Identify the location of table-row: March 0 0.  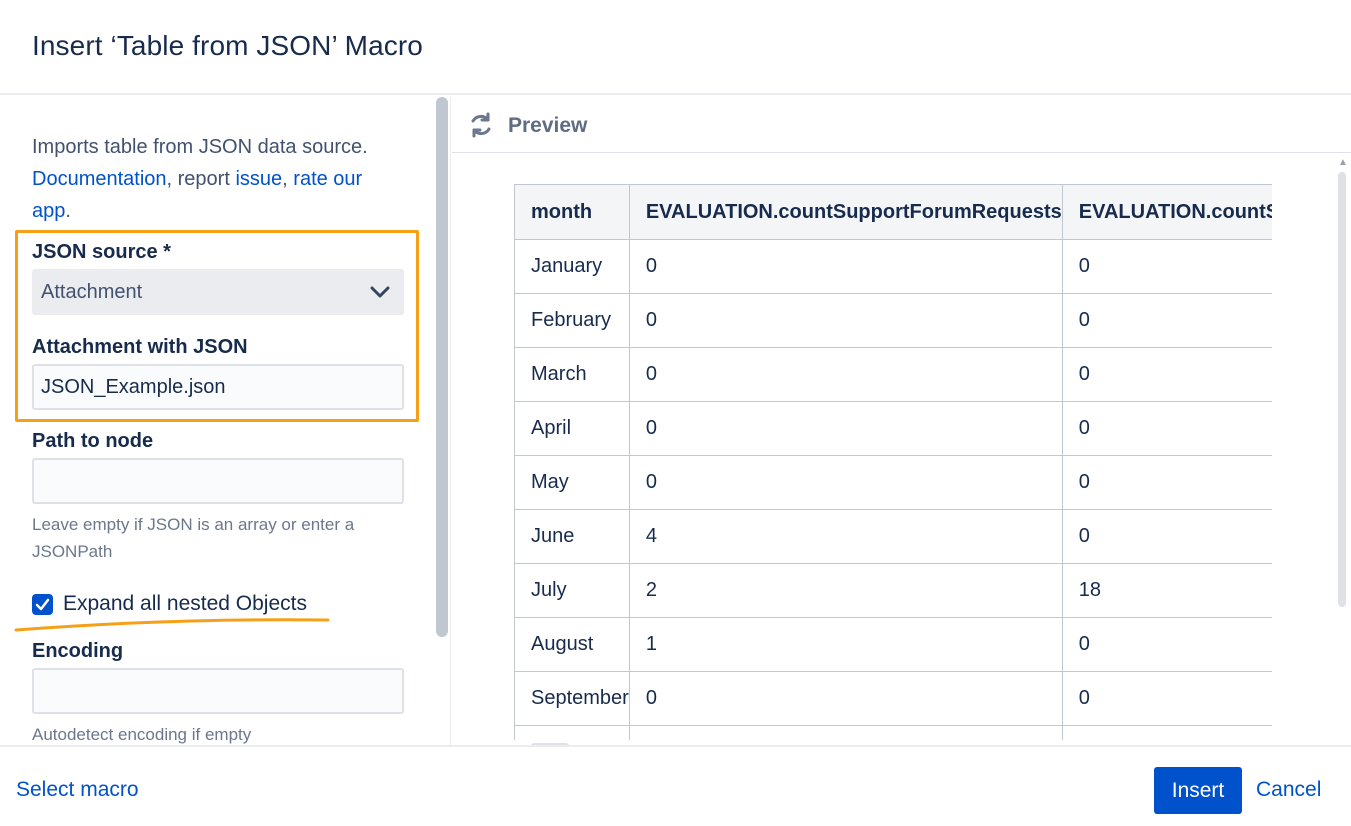
(893, 374).